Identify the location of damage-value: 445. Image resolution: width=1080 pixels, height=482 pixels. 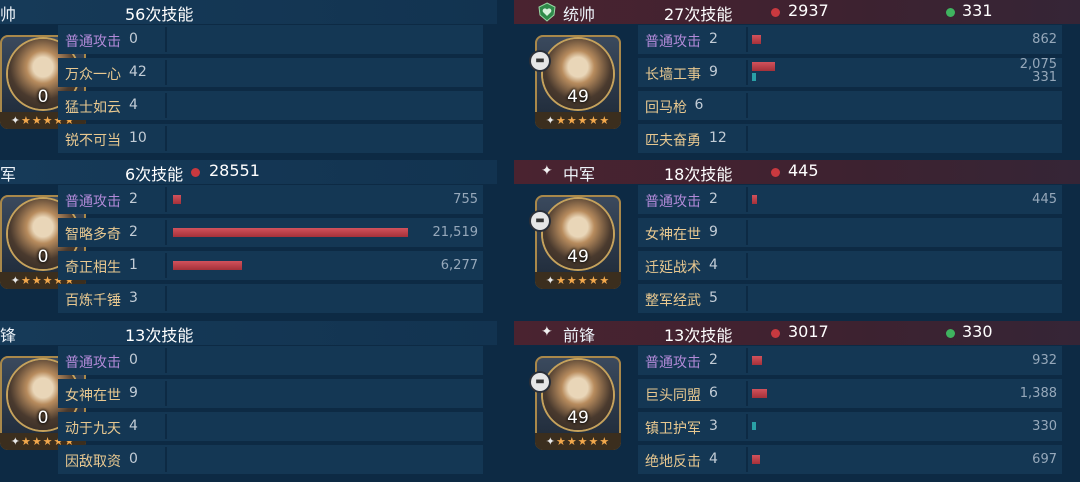
(1044, 199).